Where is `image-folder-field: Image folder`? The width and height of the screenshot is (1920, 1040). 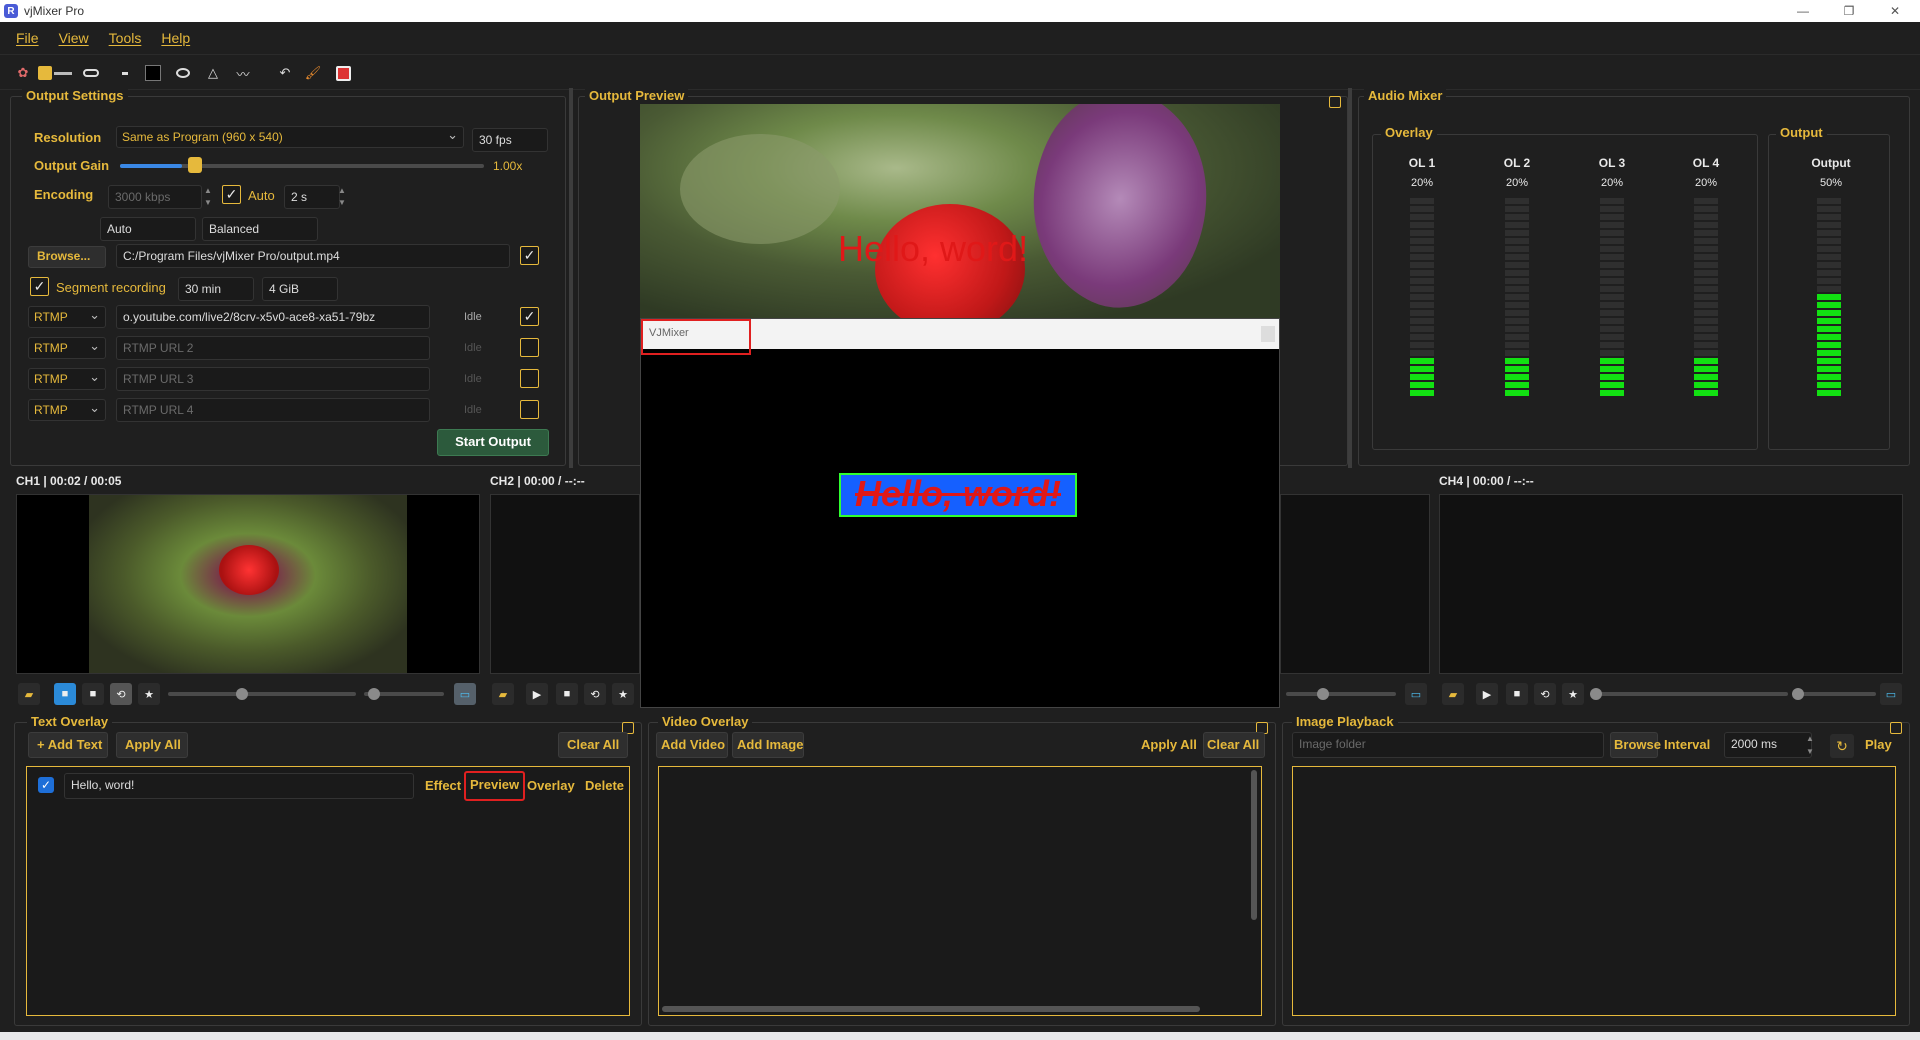
image-folder-field: Image folder is located at coordinates (1448, 745).